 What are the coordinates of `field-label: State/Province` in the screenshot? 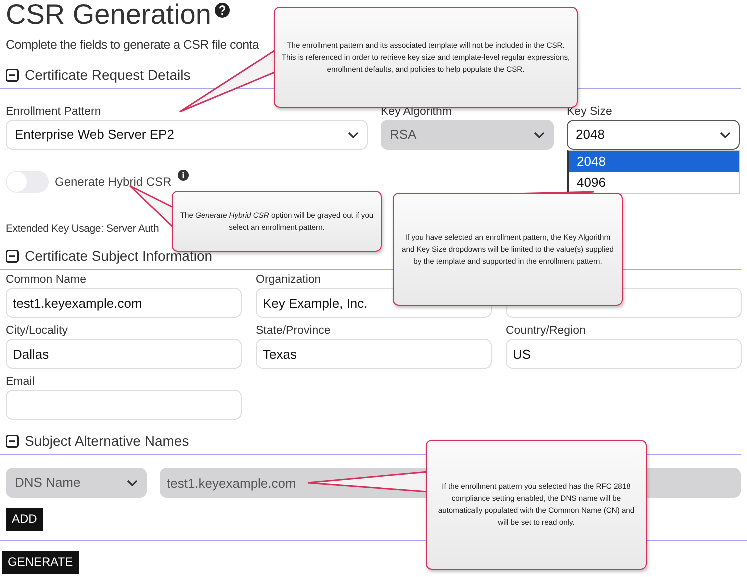 It's located at (294, 331).